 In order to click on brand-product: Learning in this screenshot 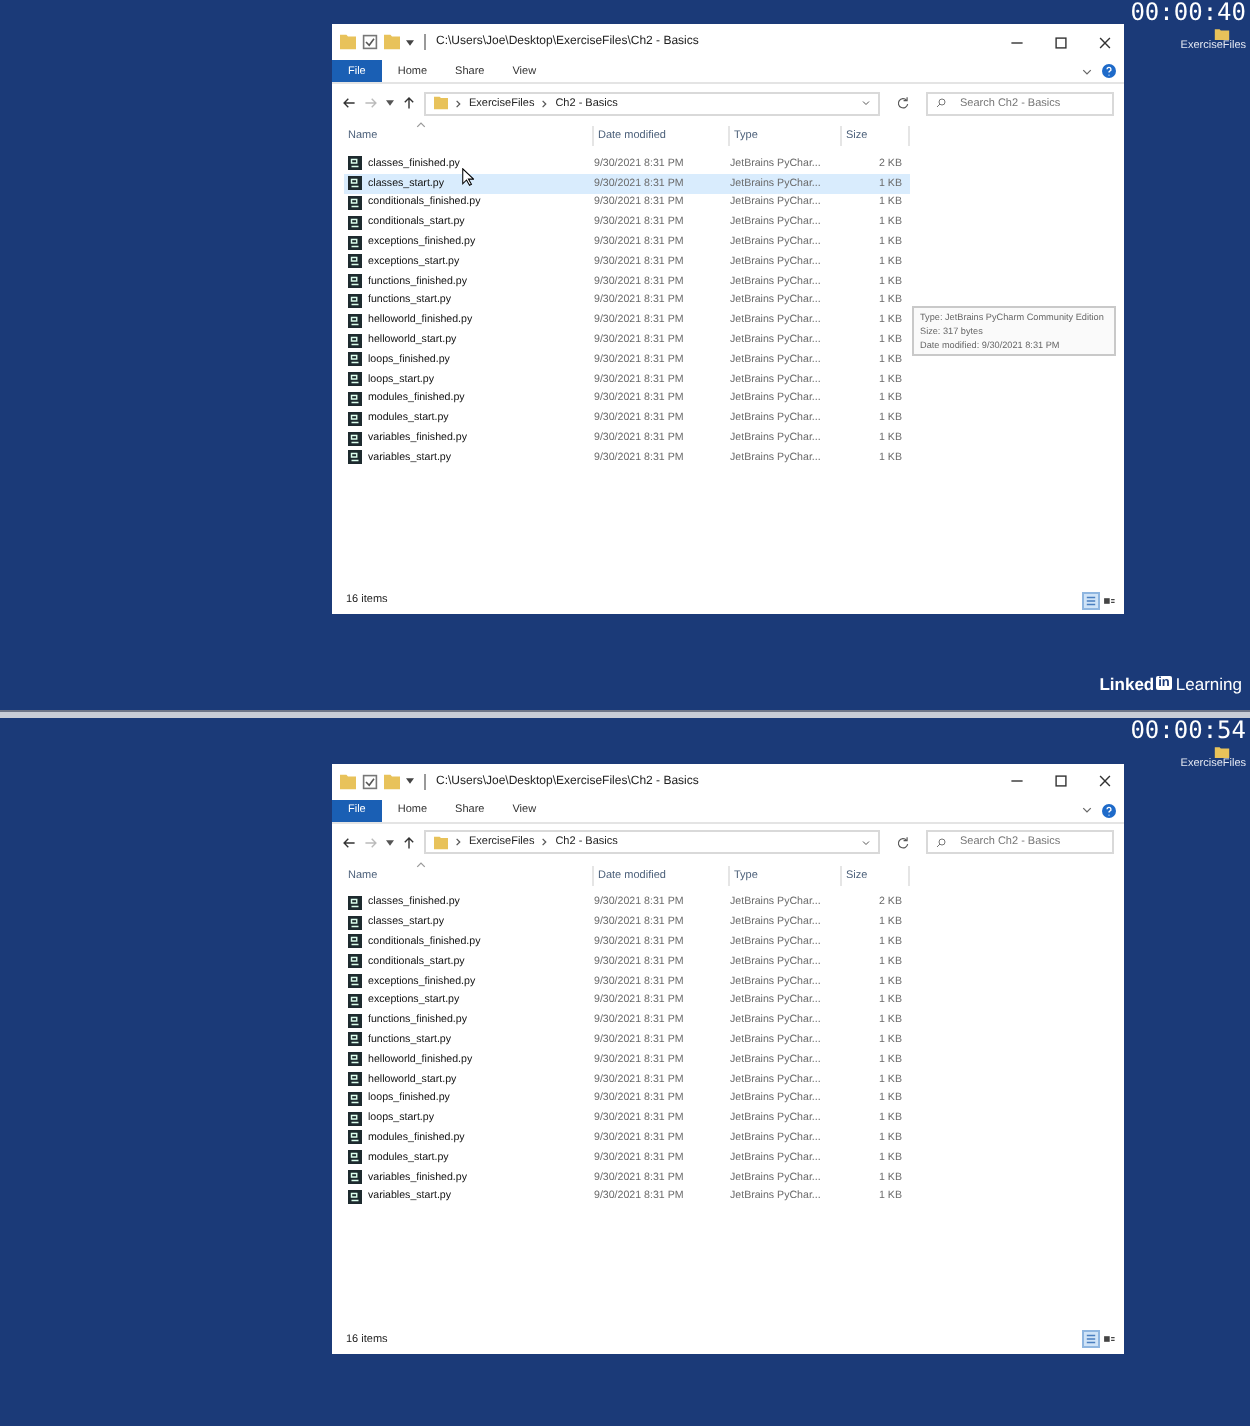, I will do `click(1208, 683)`.